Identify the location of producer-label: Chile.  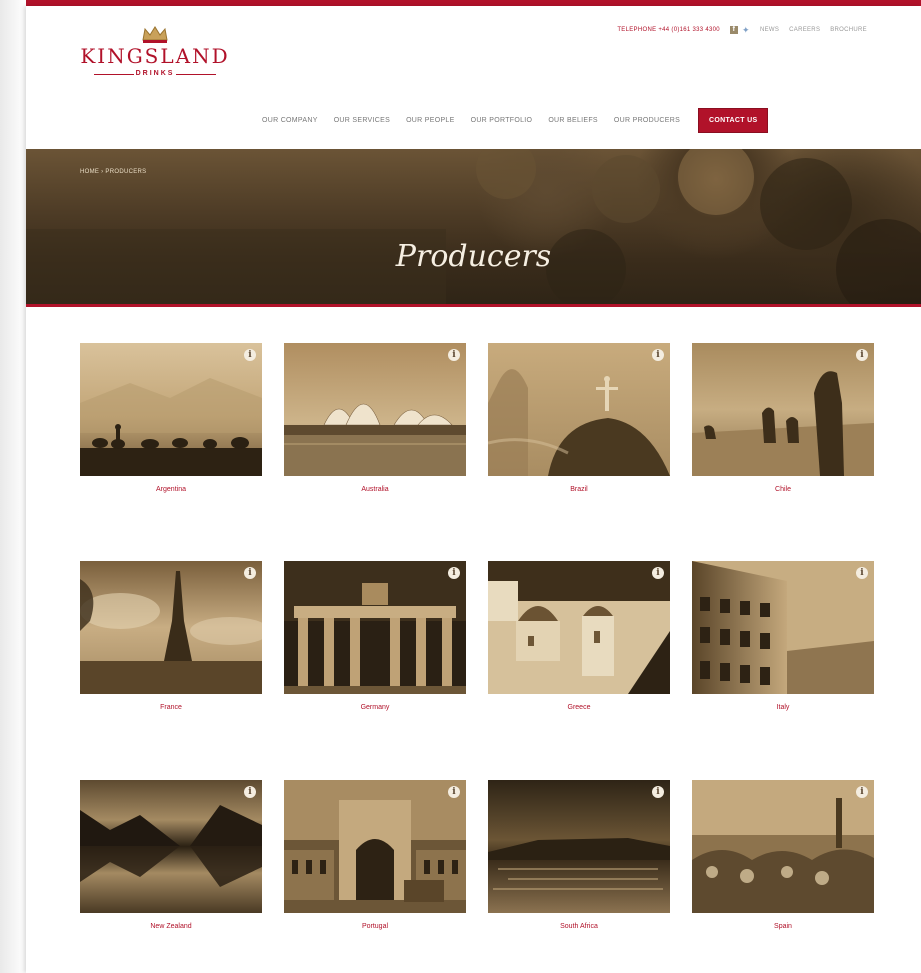
(783, 489).